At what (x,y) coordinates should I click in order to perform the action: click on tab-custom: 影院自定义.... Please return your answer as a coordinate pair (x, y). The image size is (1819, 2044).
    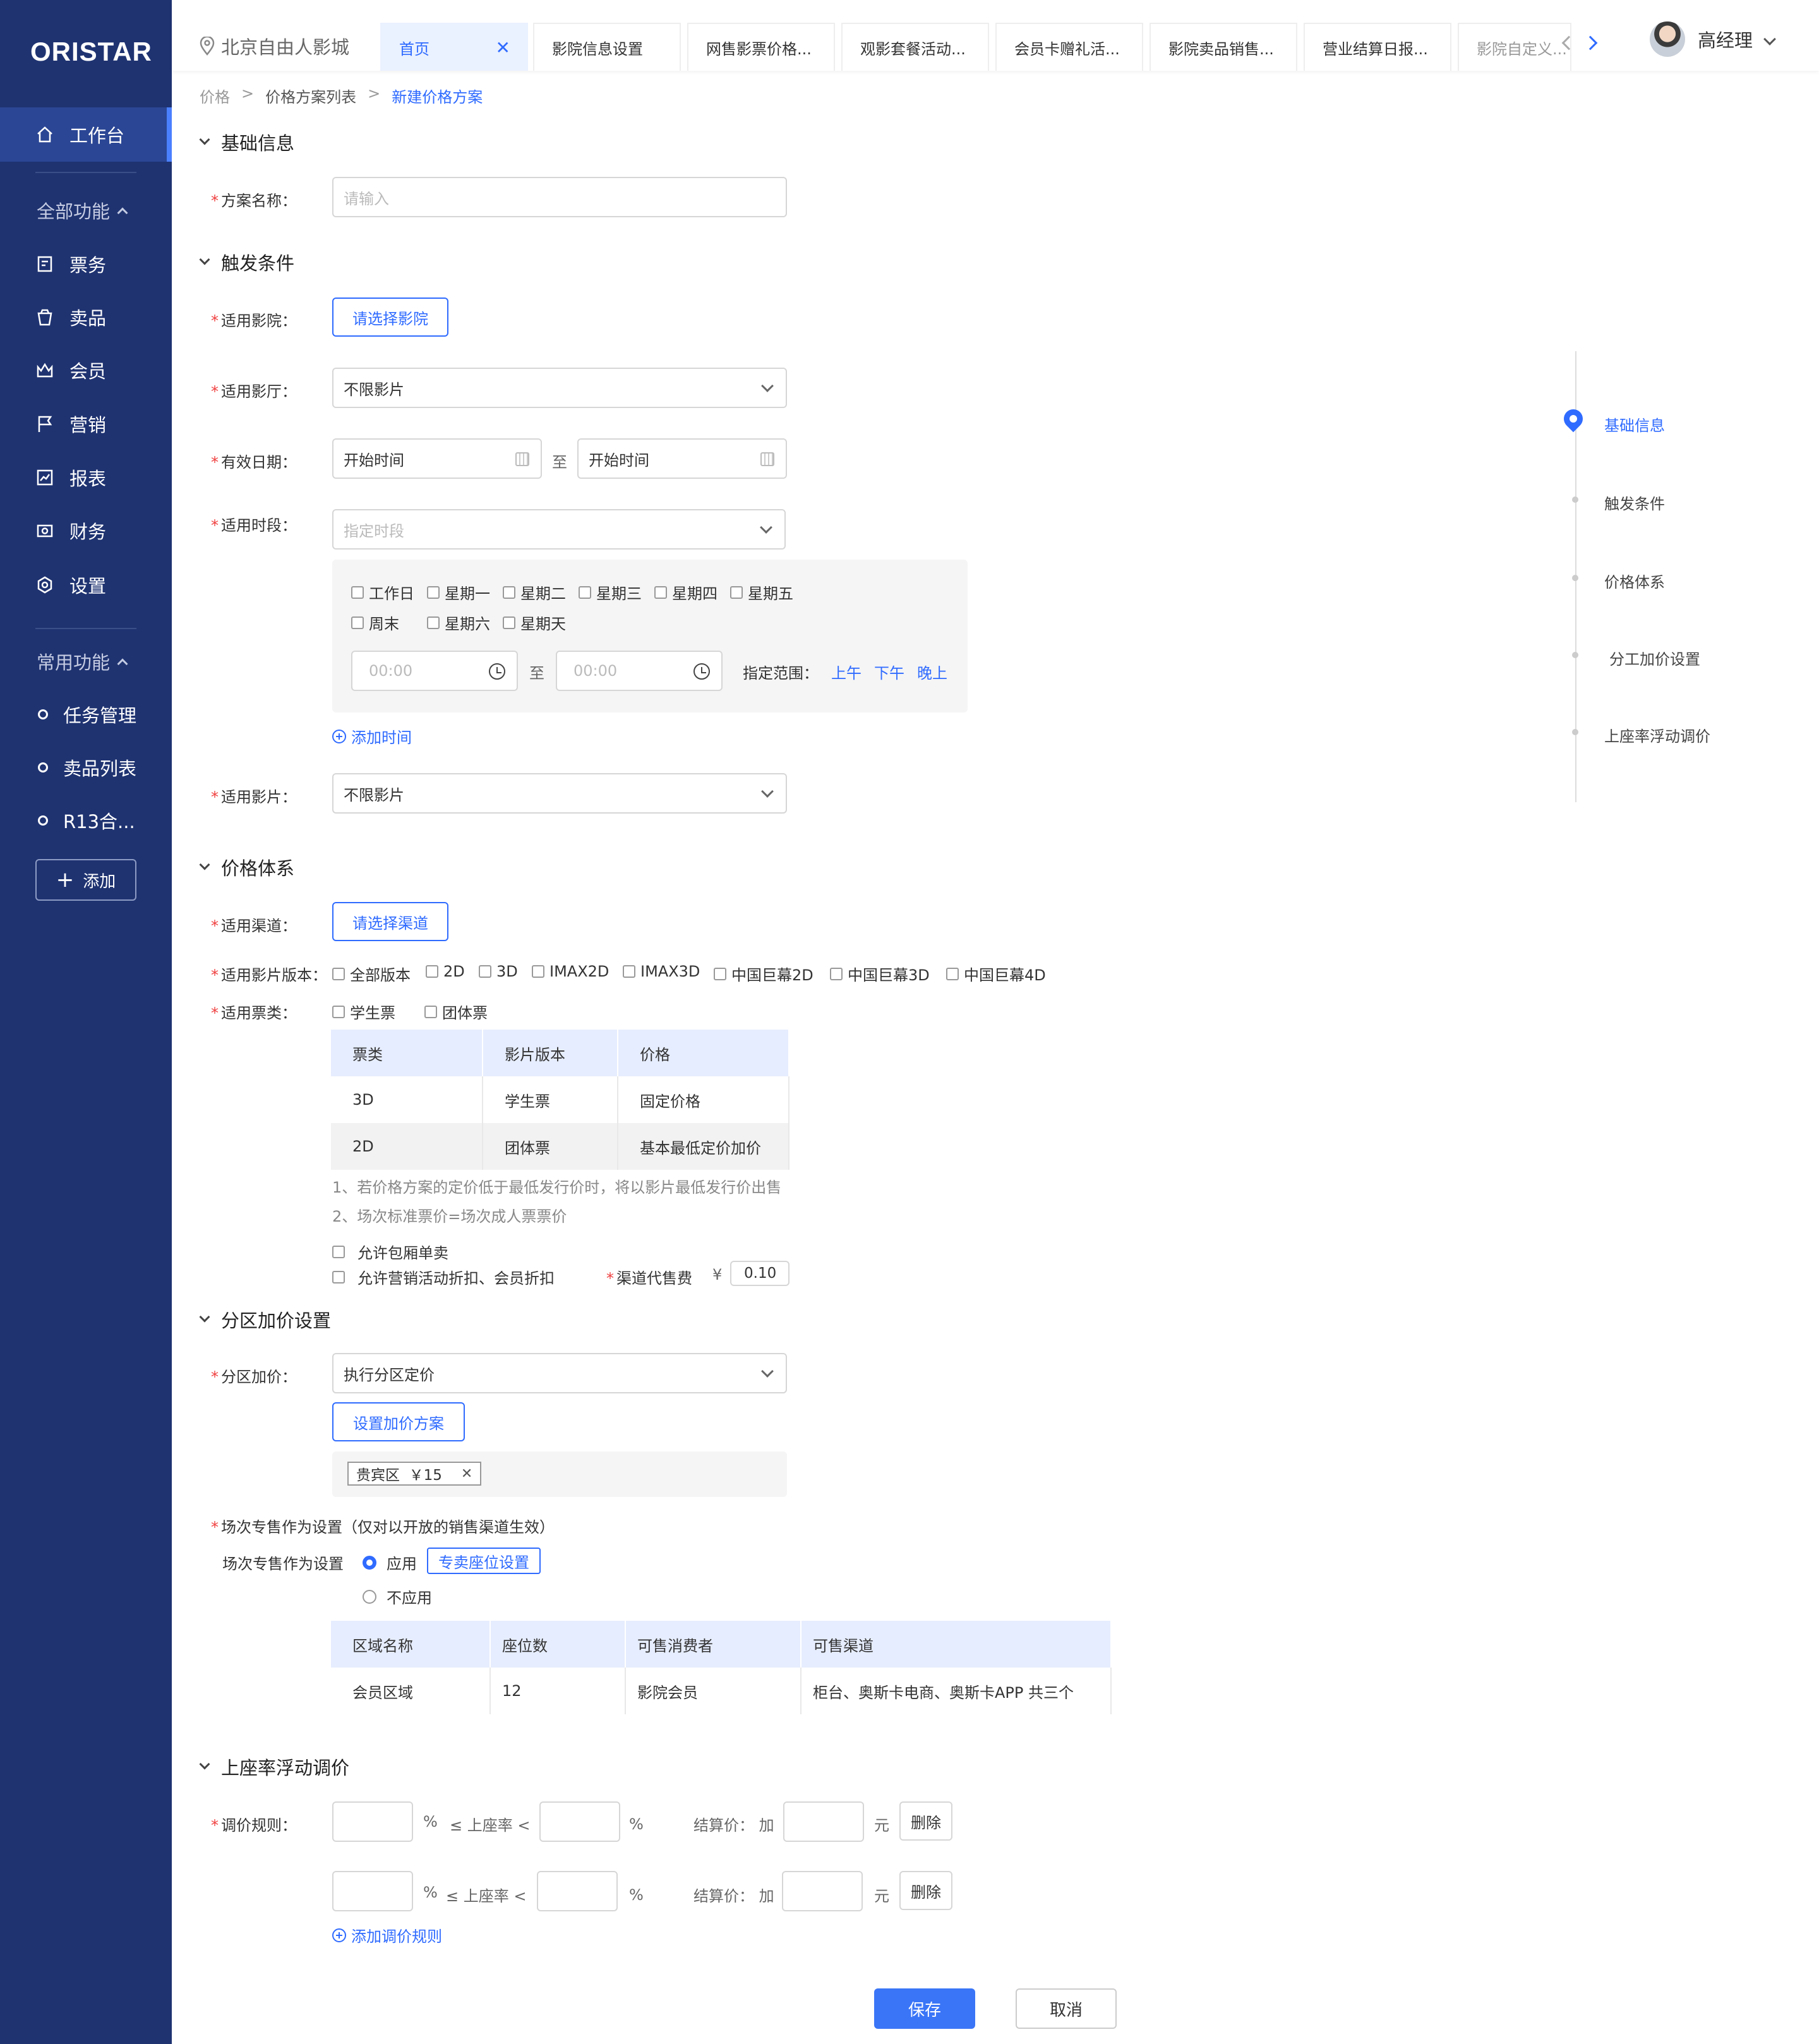
    Looking at the image, I should click on (1514, 47).